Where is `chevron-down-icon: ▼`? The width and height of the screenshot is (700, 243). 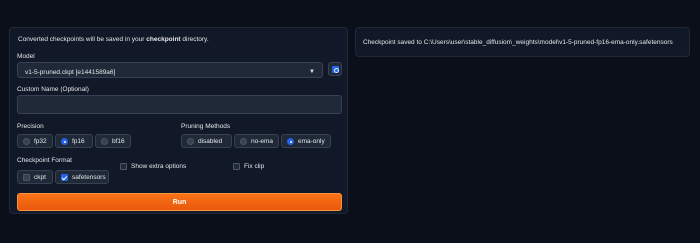
chevron-down-icon: ▼ is located at coordinates (312, 72).